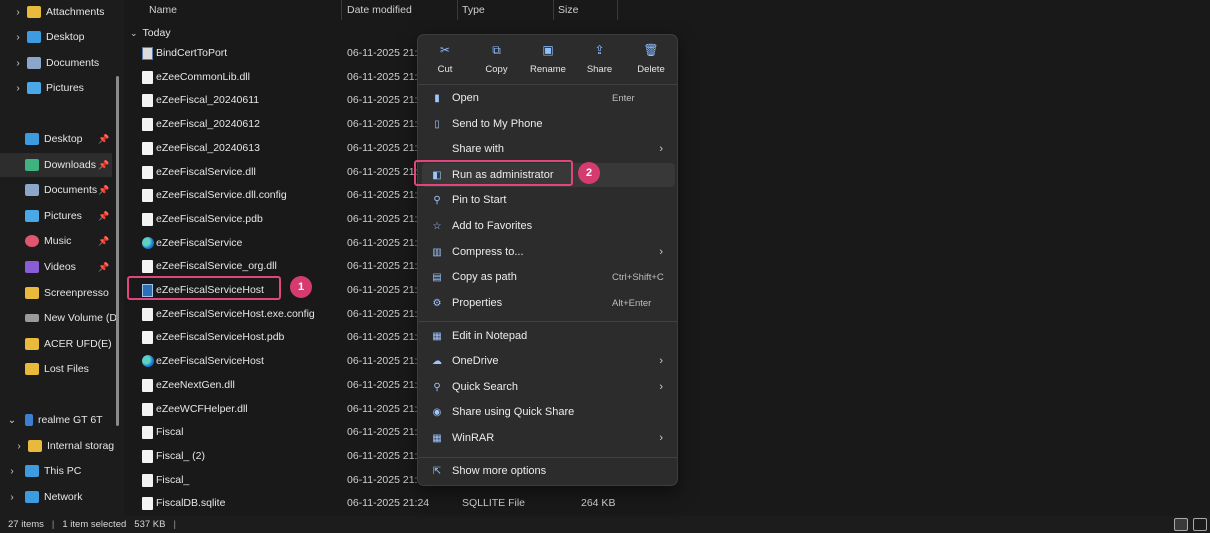 The height and width of the screenshot is (533, 1210). What do you see at coordinates (63, 471) in the screenshot?
I see `sidebar-item-label: This PC` at bounding box center [63, 471].